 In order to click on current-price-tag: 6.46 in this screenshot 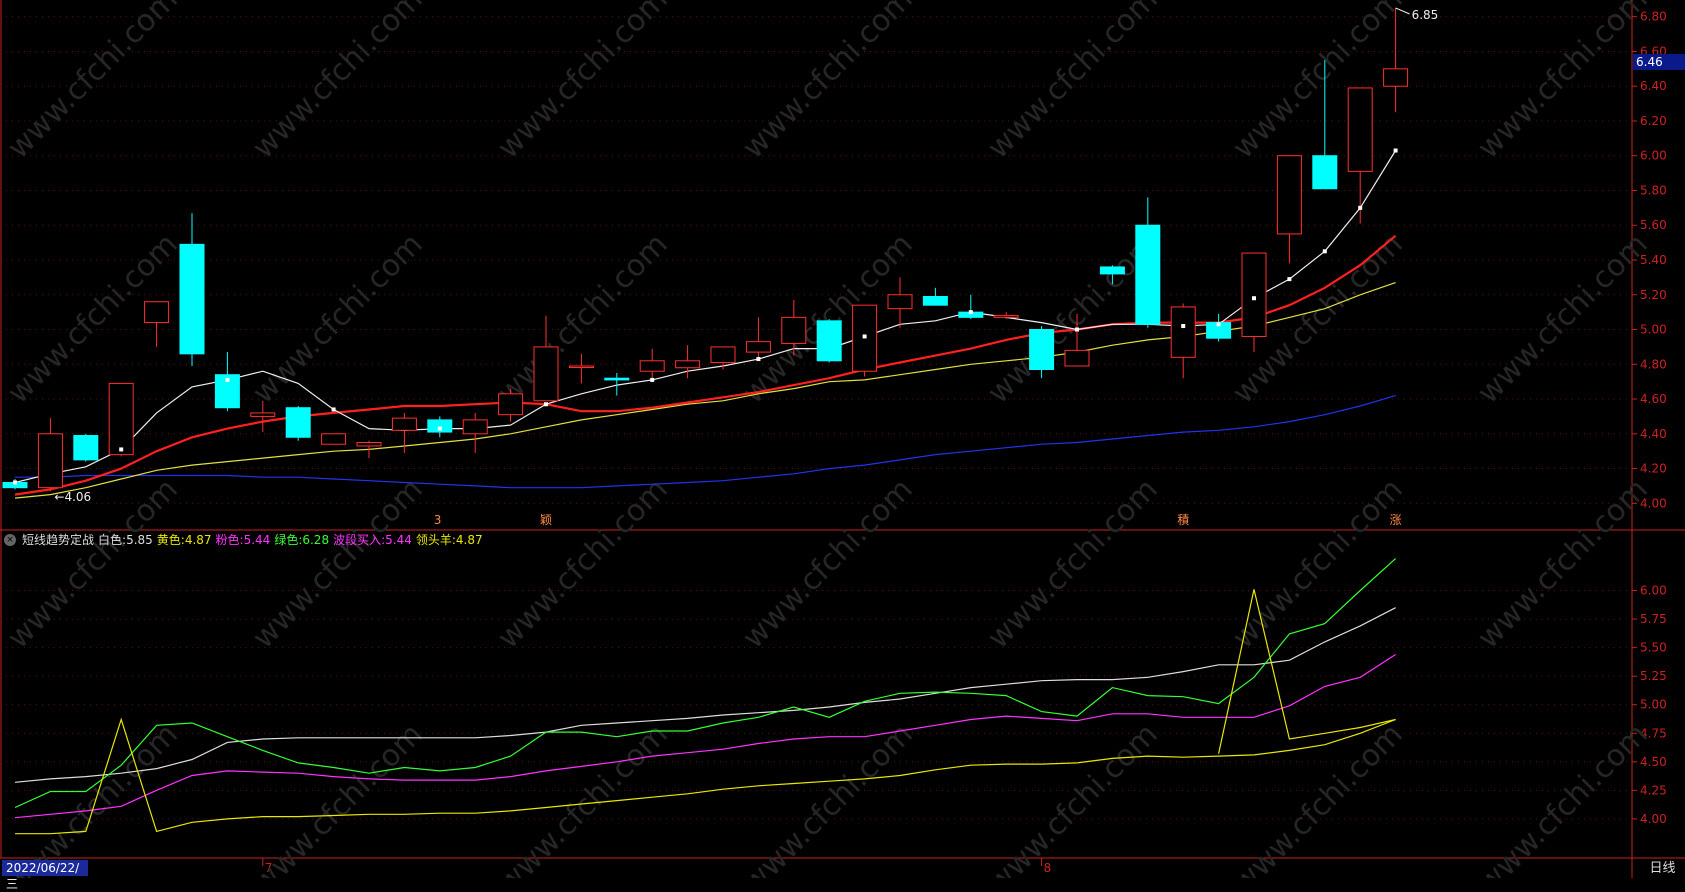, I will do `click(1659, 62)`.